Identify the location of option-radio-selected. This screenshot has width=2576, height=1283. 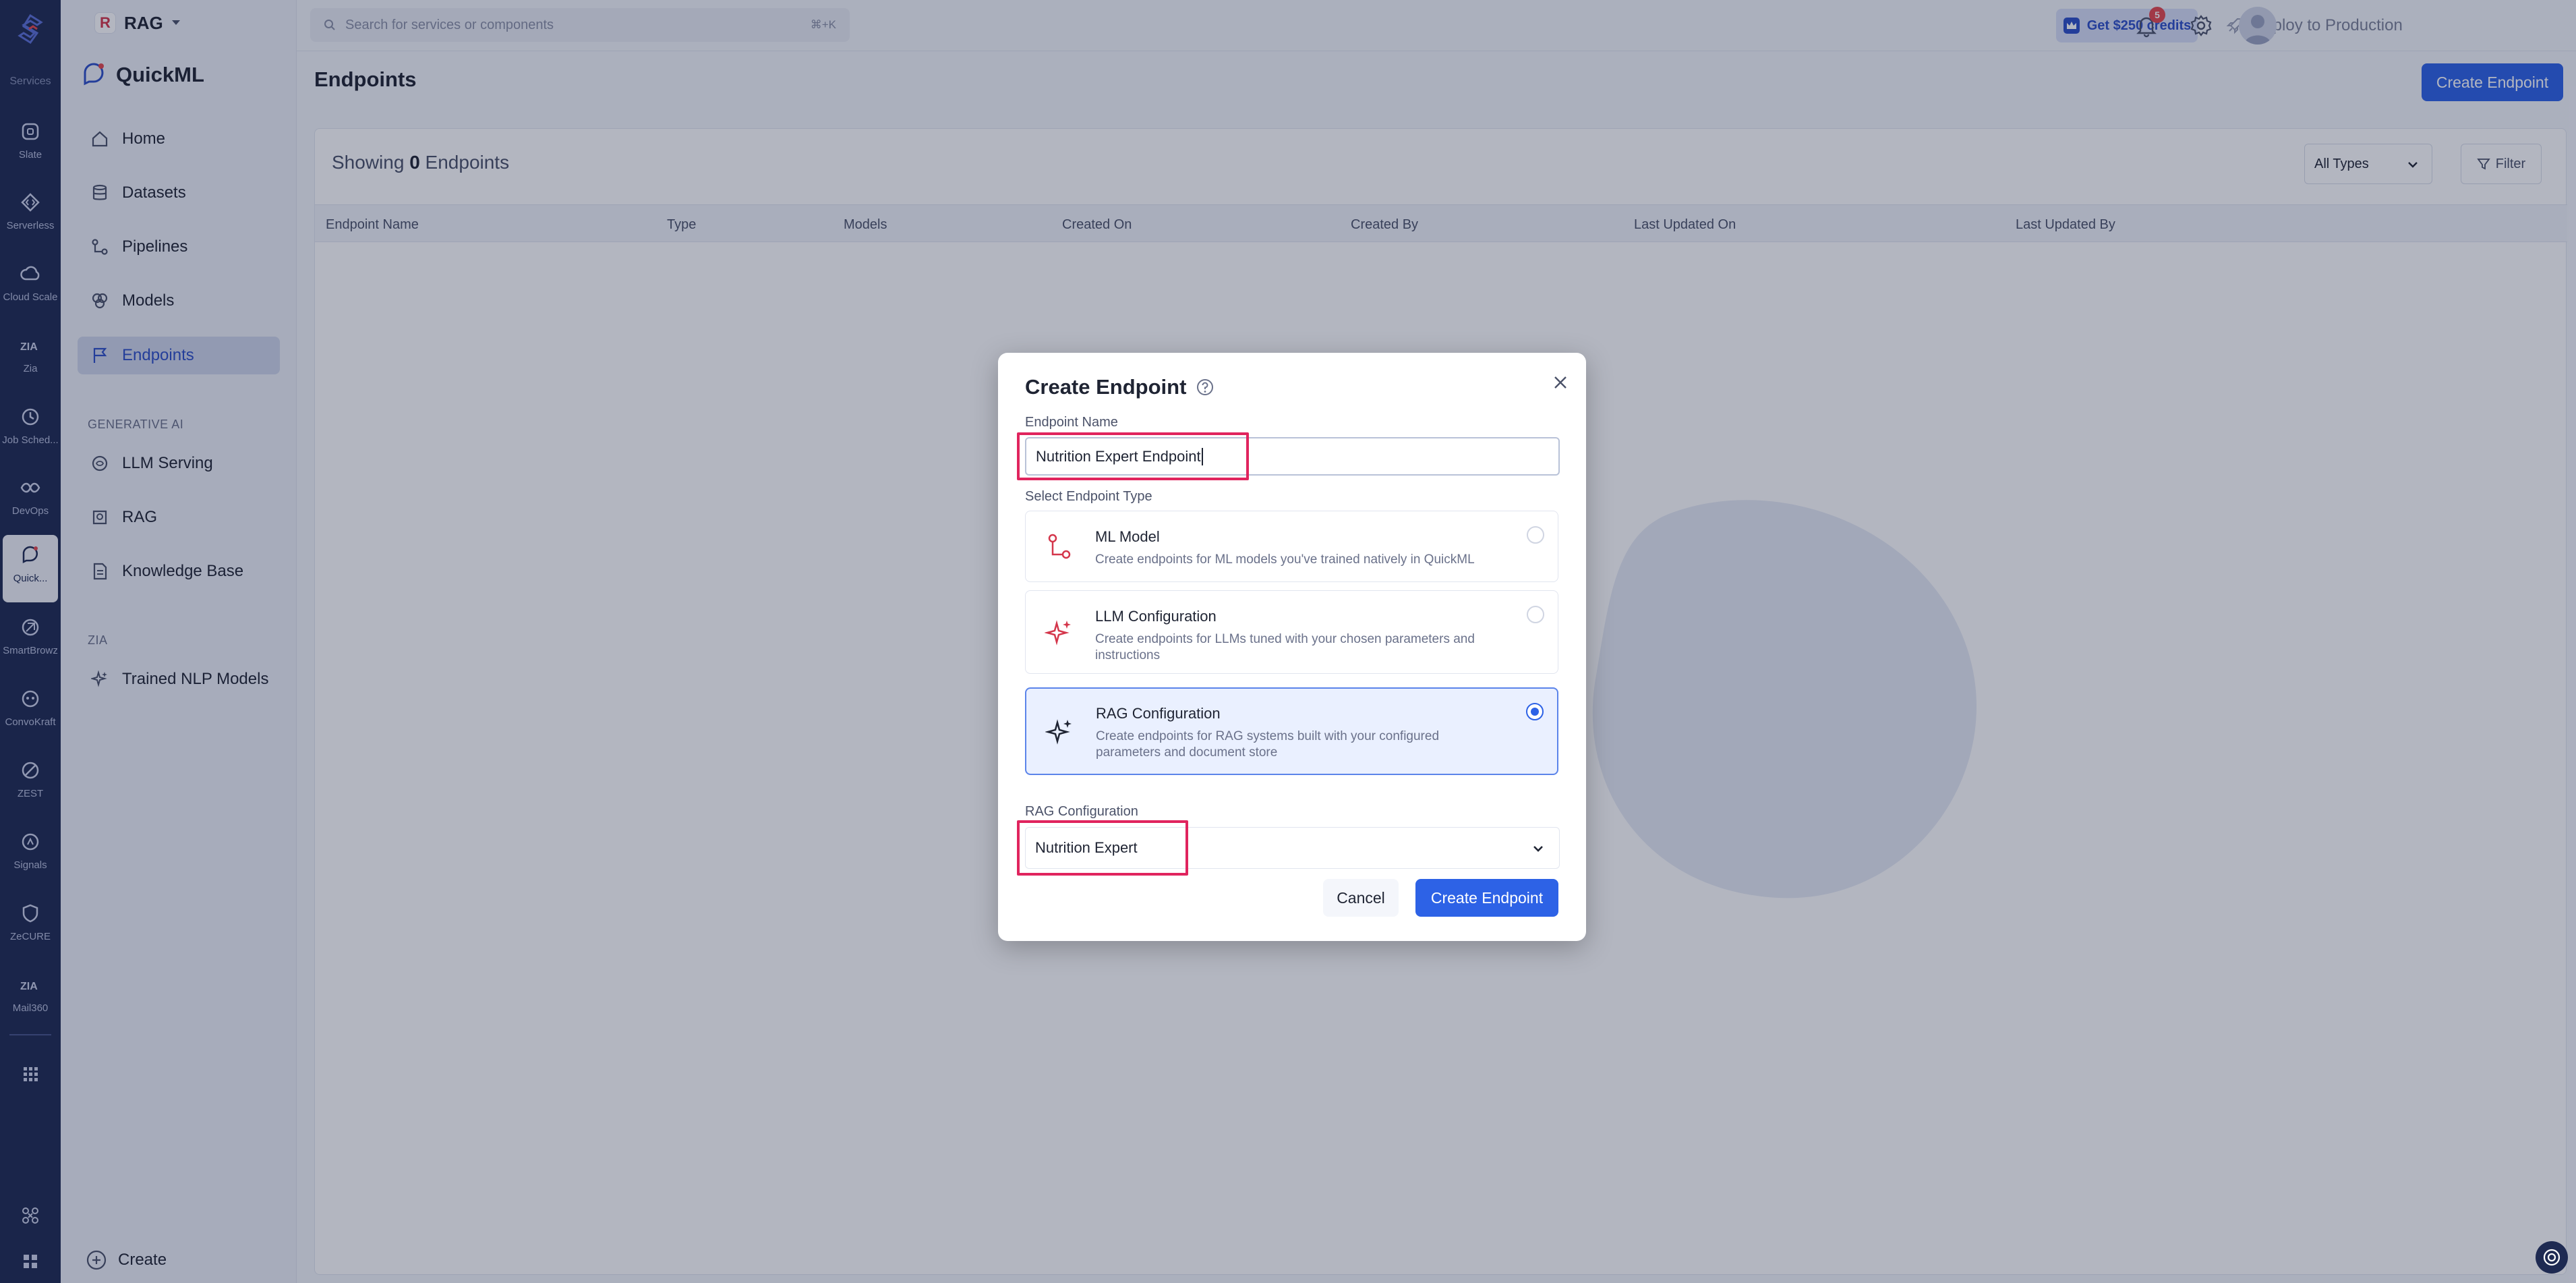
(1535, 711).